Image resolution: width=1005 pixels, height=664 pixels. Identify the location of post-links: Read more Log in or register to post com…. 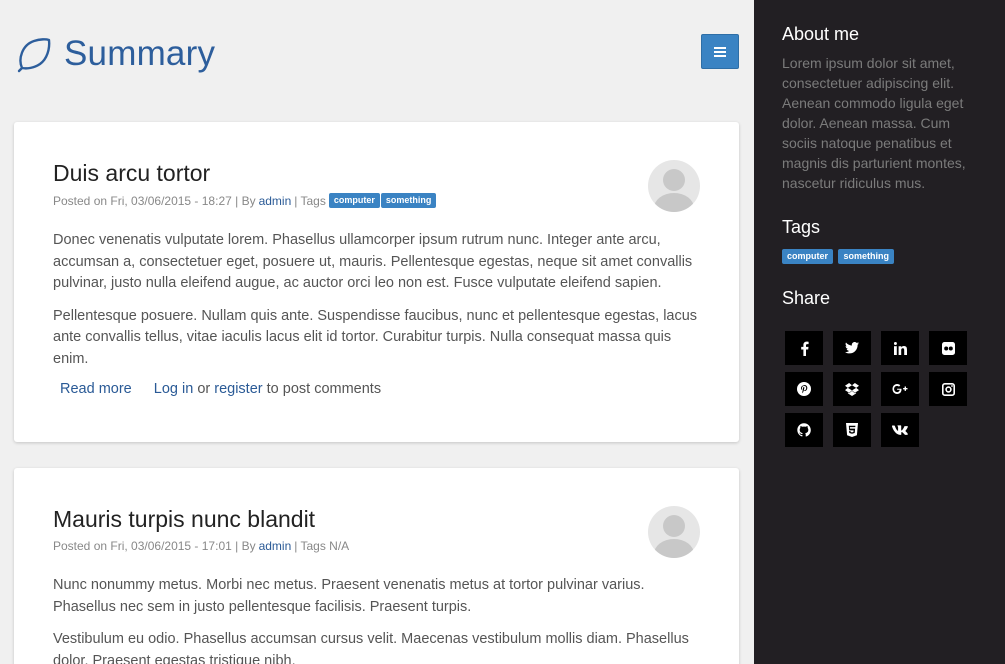
(376, 389).